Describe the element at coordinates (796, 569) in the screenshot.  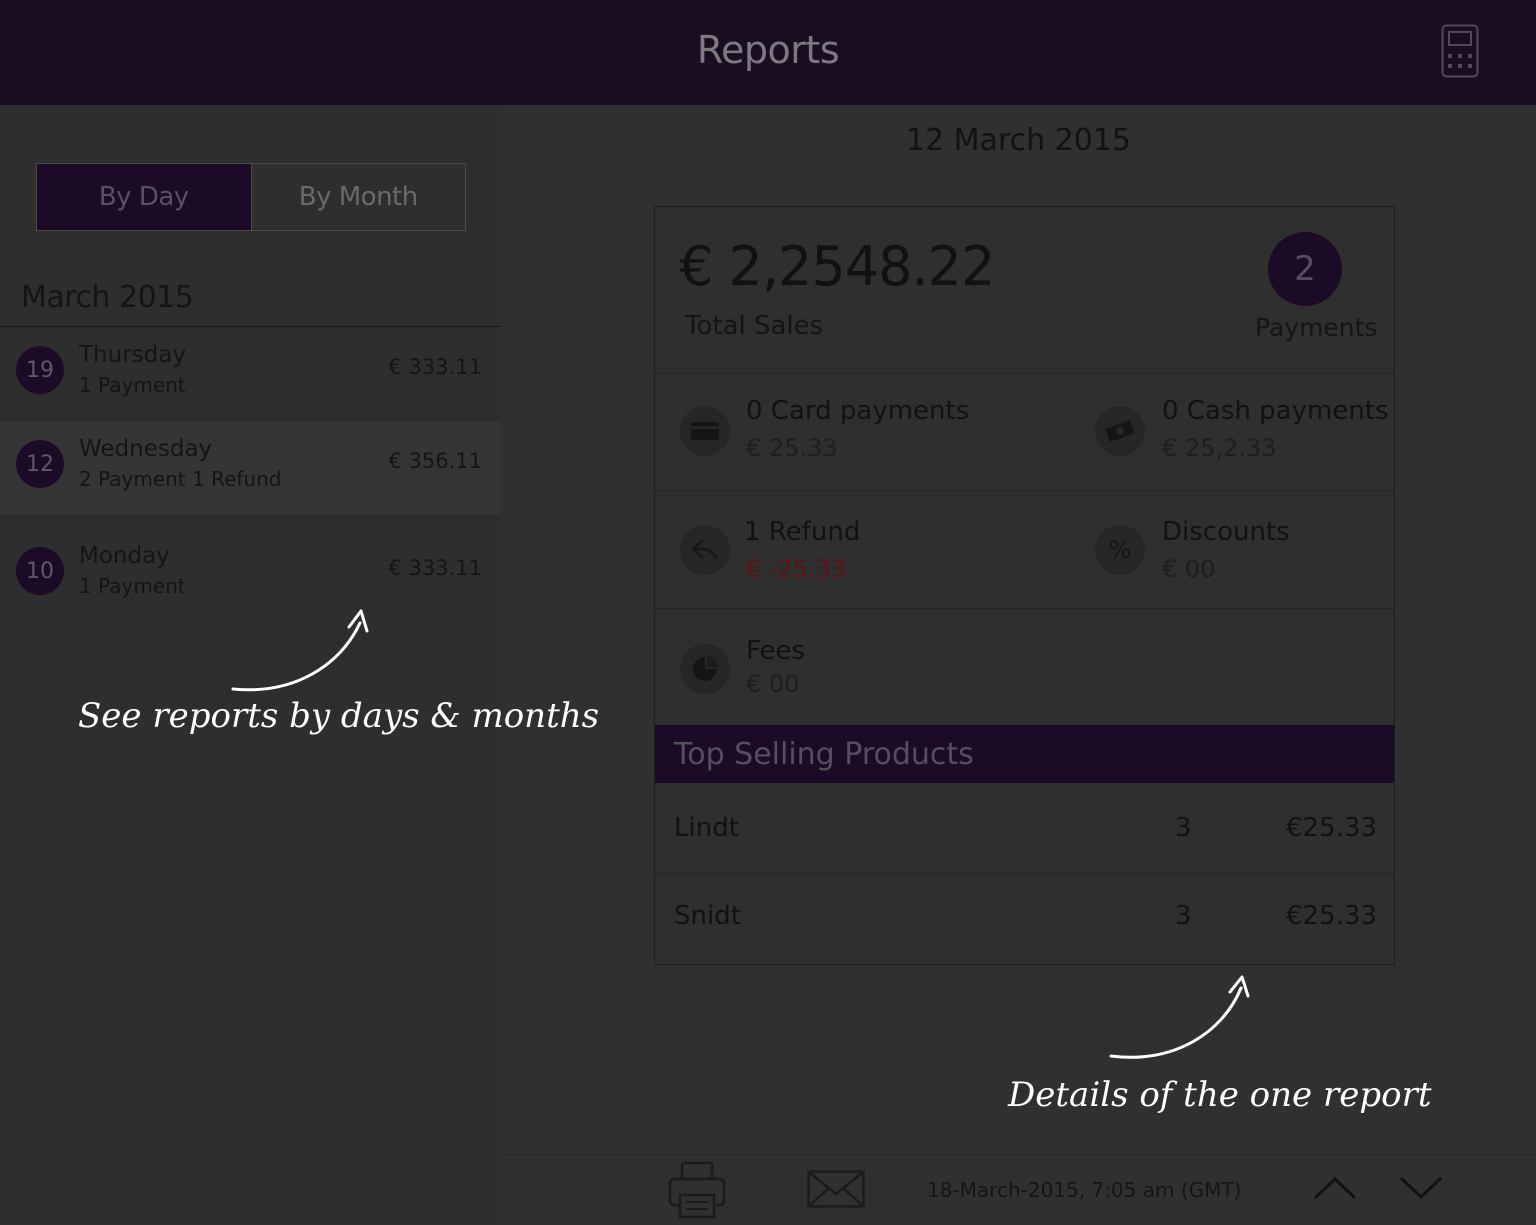
I see `refund-value: € -25.33` at that location.